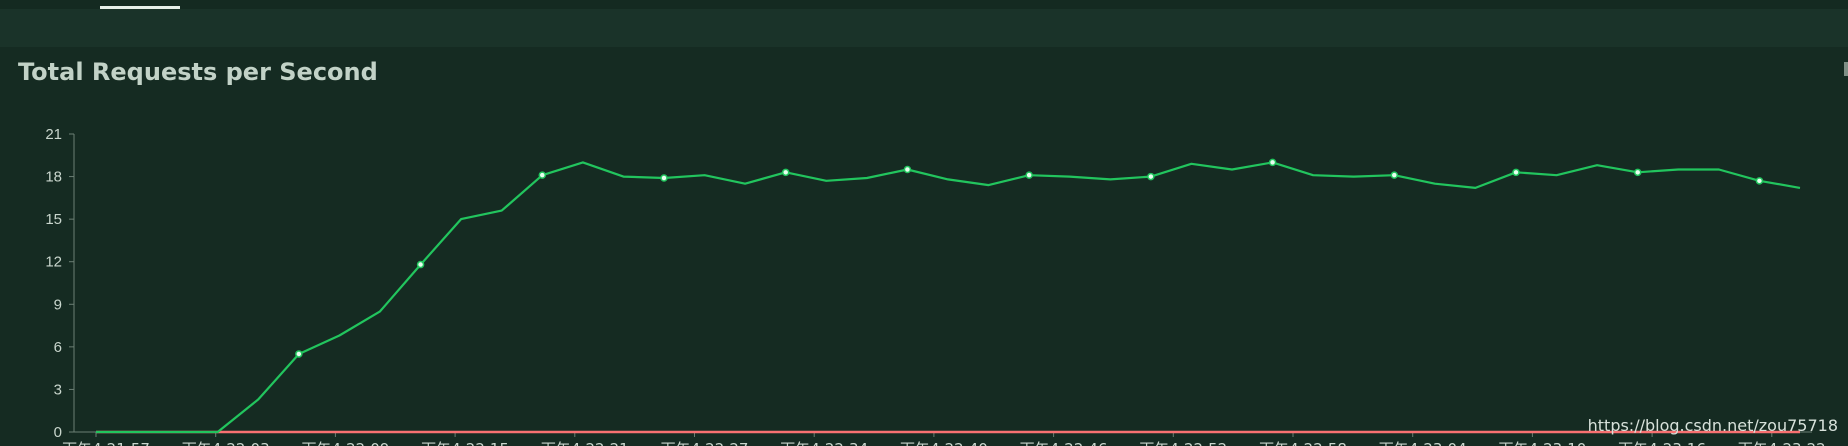 The image size is (1848, 446). I want to click on x-tick-label: 下午4:22:58, so click(1303, 443).